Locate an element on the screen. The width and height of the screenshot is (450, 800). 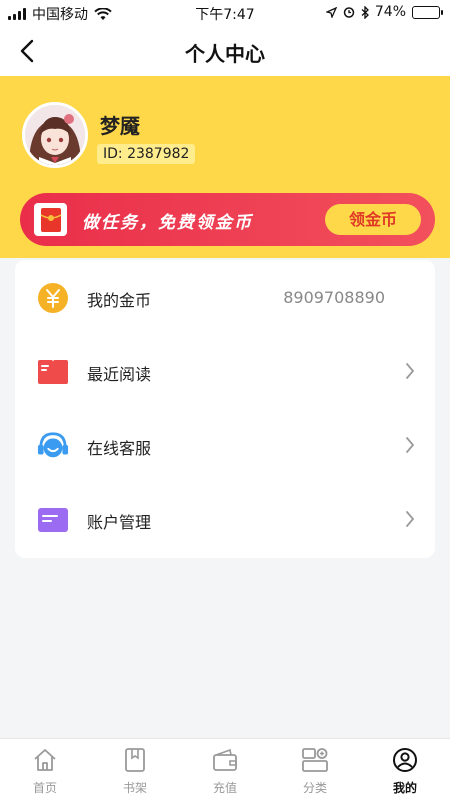
home-icon is located at coordinates (45, 760).